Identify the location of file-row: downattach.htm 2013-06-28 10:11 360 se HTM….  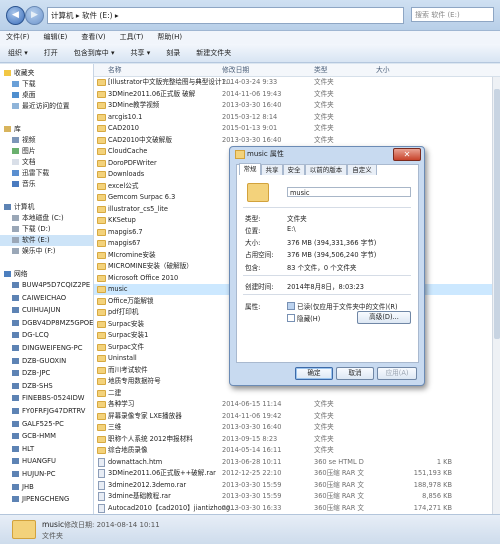
(293, 462).